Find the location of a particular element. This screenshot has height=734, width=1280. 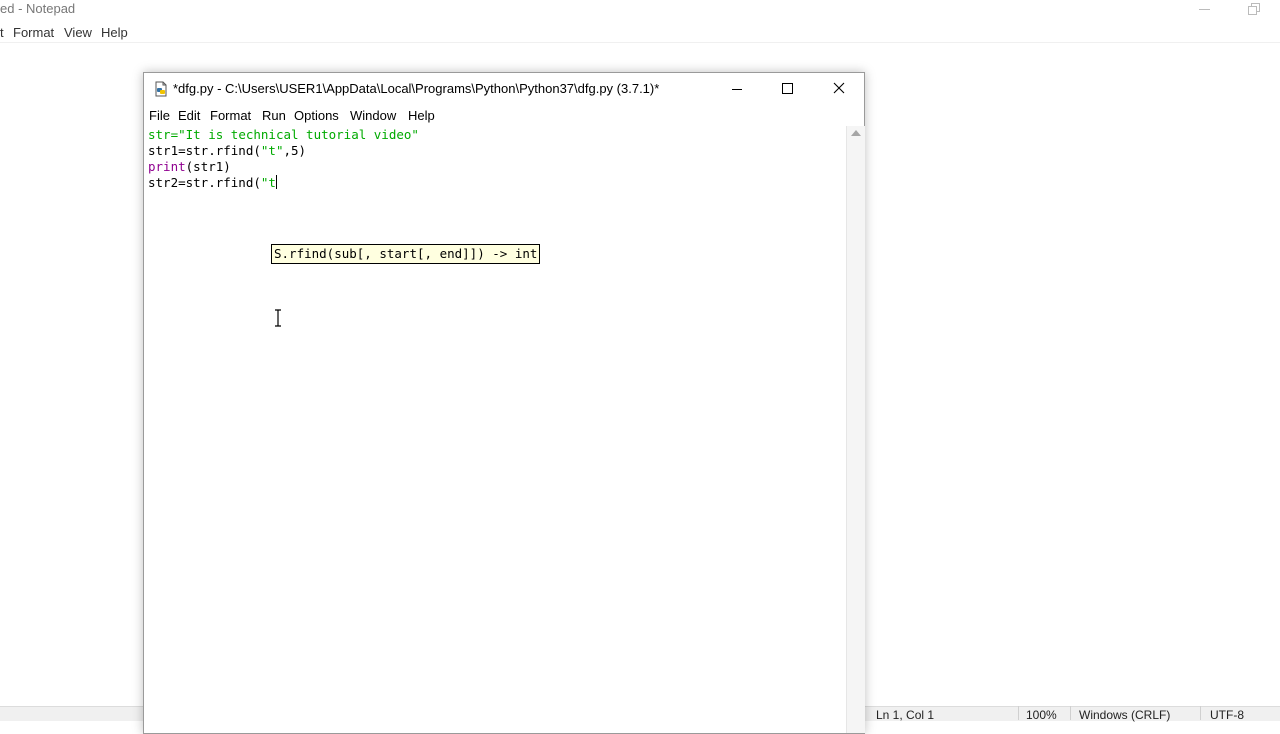

menu-format: Format is located at coordinates (230, 115).